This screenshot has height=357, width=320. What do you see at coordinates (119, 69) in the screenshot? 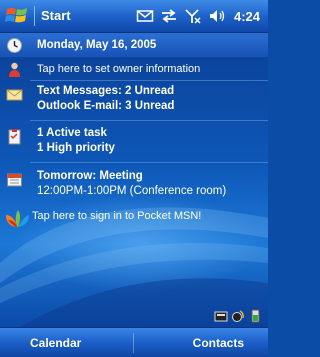
I see `owner-info-text: Tap here to set owner information` at bounding box center [119, 69].